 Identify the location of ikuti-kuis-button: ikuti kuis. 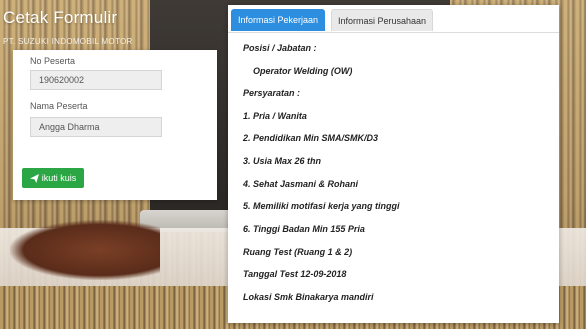
(53, 178).